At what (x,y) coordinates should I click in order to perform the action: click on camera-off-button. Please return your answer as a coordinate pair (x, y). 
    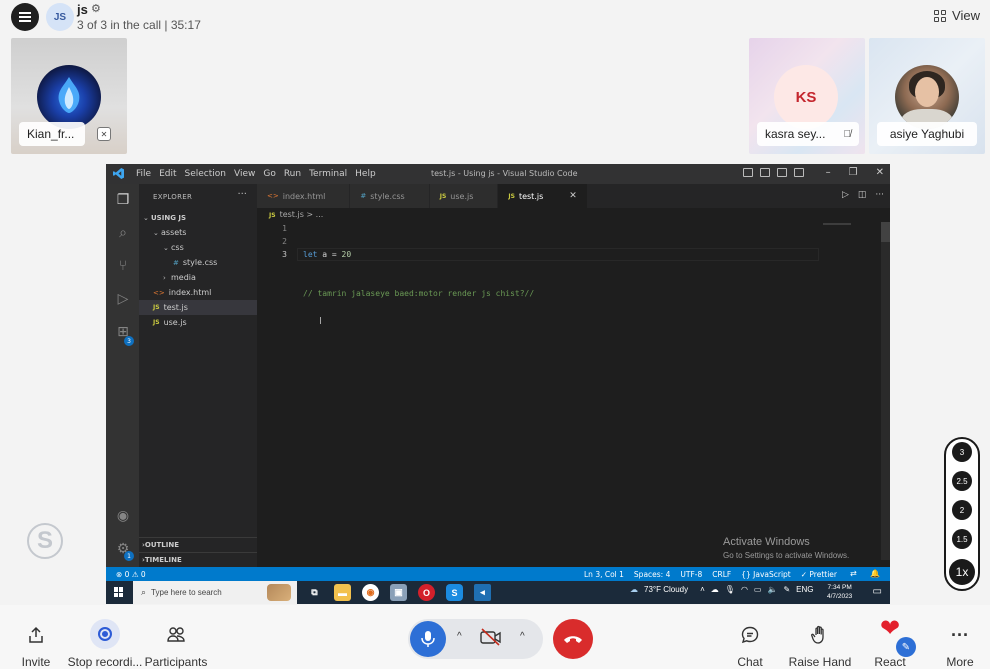
    Looking at the image, I should click on (491, 639).